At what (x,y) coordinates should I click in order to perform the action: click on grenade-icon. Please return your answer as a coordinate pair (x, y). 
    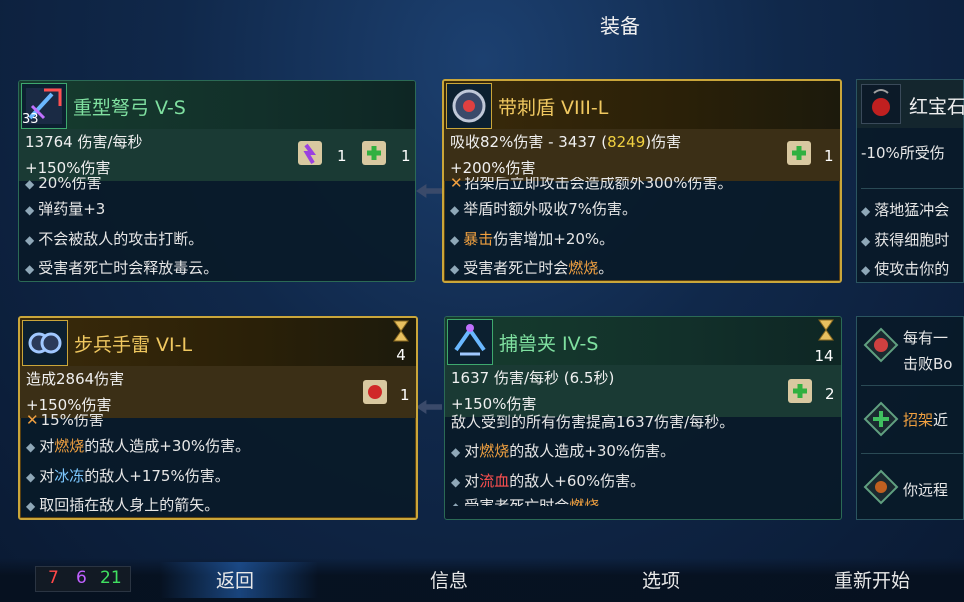
    Looking at the image, I should click on (45, 343).